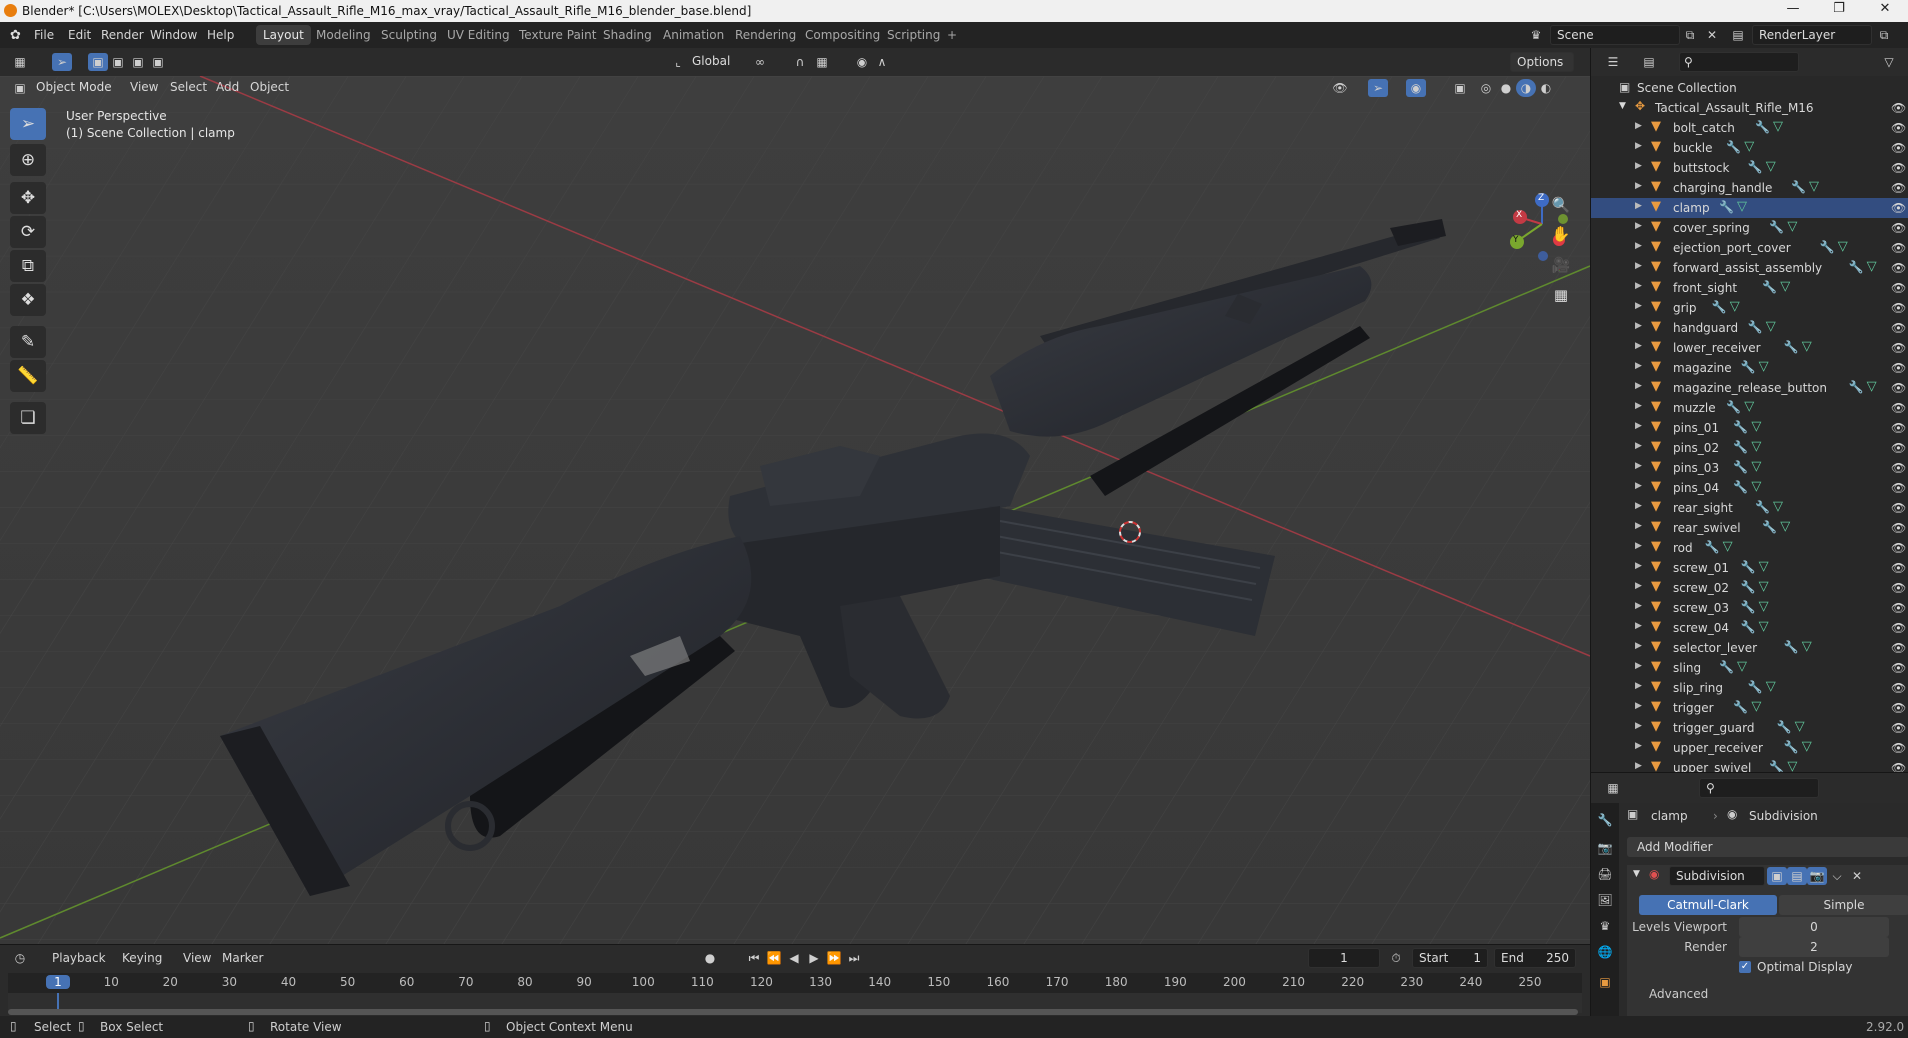 This screenshot has height=1038, width=1908. I want to click on outliner-scene-collection: ▣ Scene Collection, so click(1749, 88).